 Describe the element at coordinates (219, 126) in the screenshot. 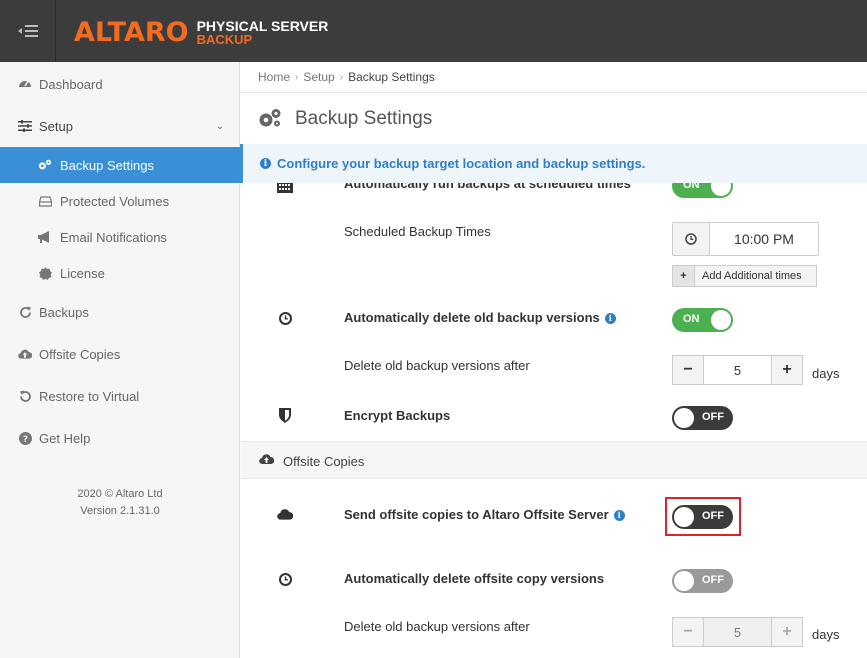

I see `chevron-down-icon: ⌄` at that location.